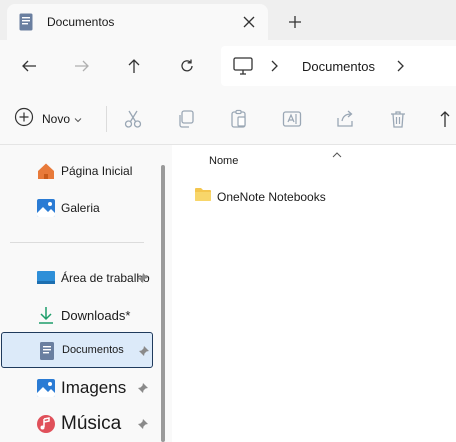 This screenshot has height=442, width=456. I want to click on home-icon, so click(46, 171).